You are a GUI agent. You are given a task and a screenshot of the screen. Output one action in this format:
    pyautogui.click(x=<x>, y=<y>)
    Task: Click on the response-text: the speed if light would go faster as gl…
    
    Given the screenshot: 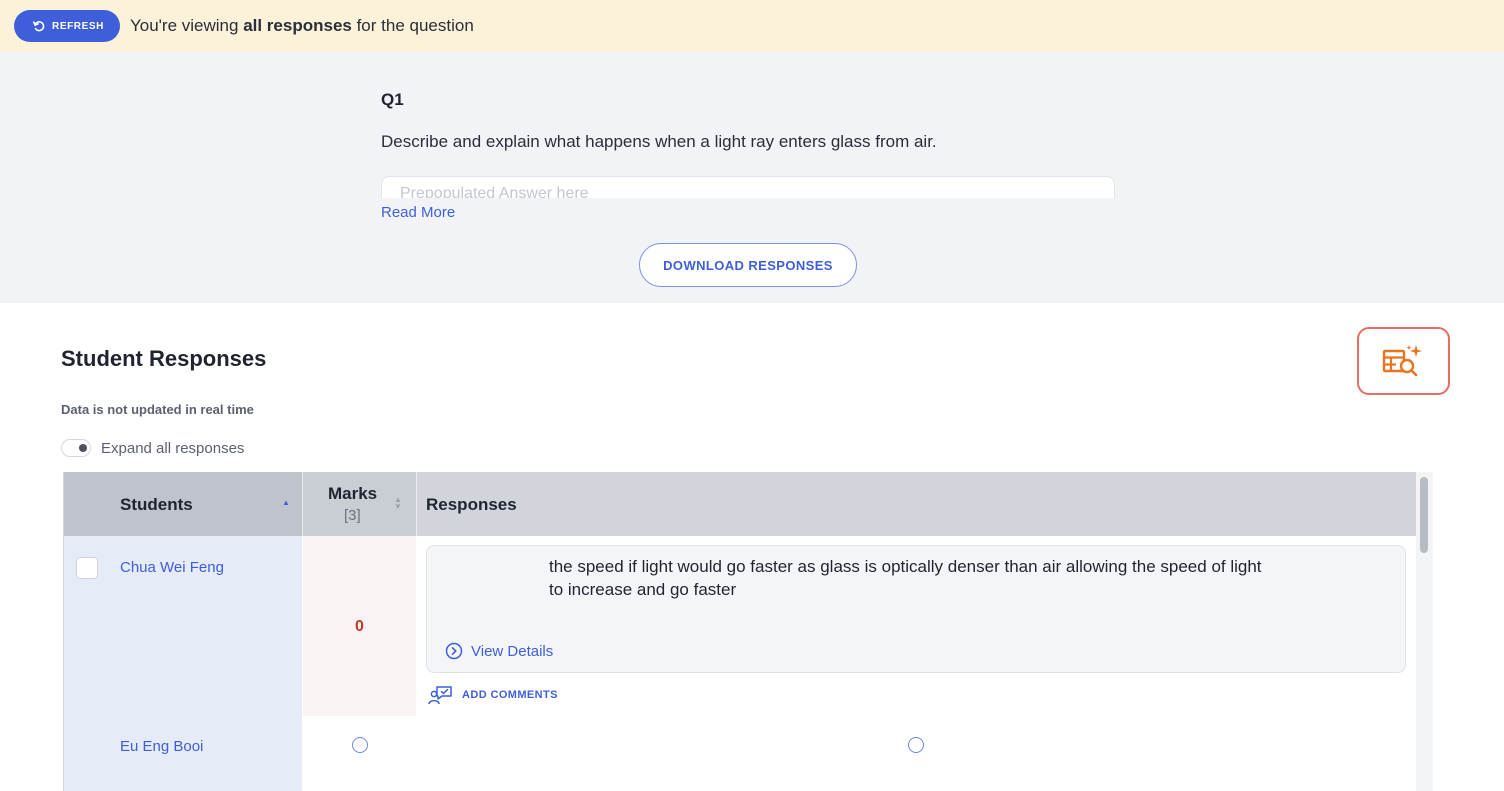 What is the action you would take?
    pyautogui.click(x=905, y=578)
    